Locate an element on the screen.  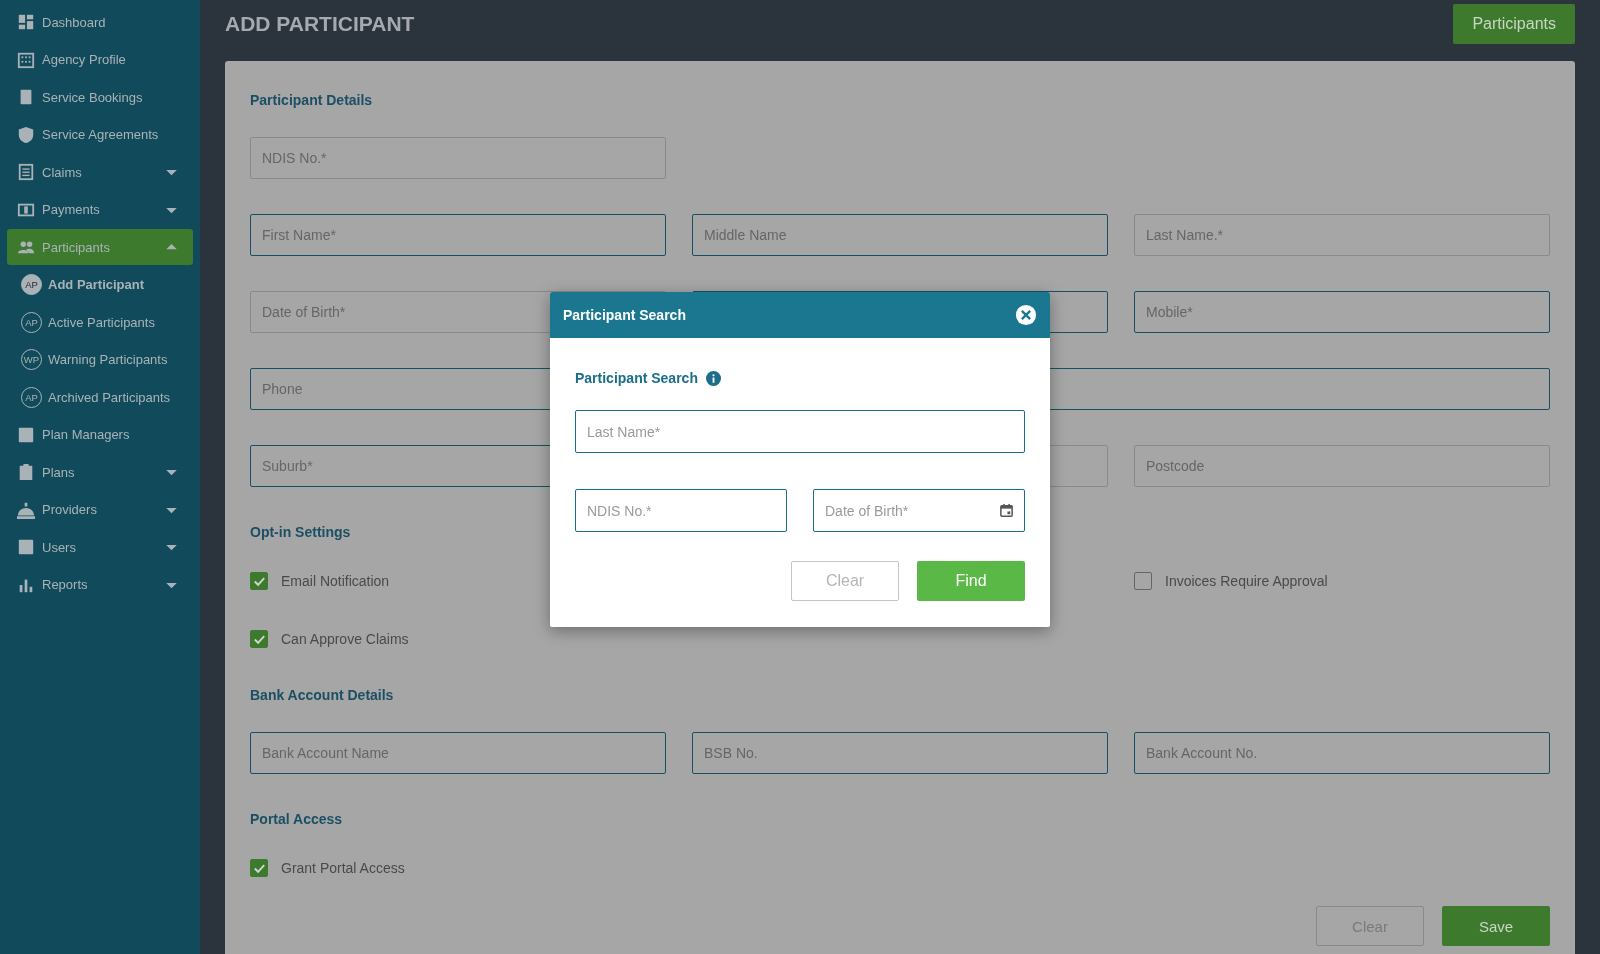
input-field: Last Name.* is located at coordinates (1342, 235).